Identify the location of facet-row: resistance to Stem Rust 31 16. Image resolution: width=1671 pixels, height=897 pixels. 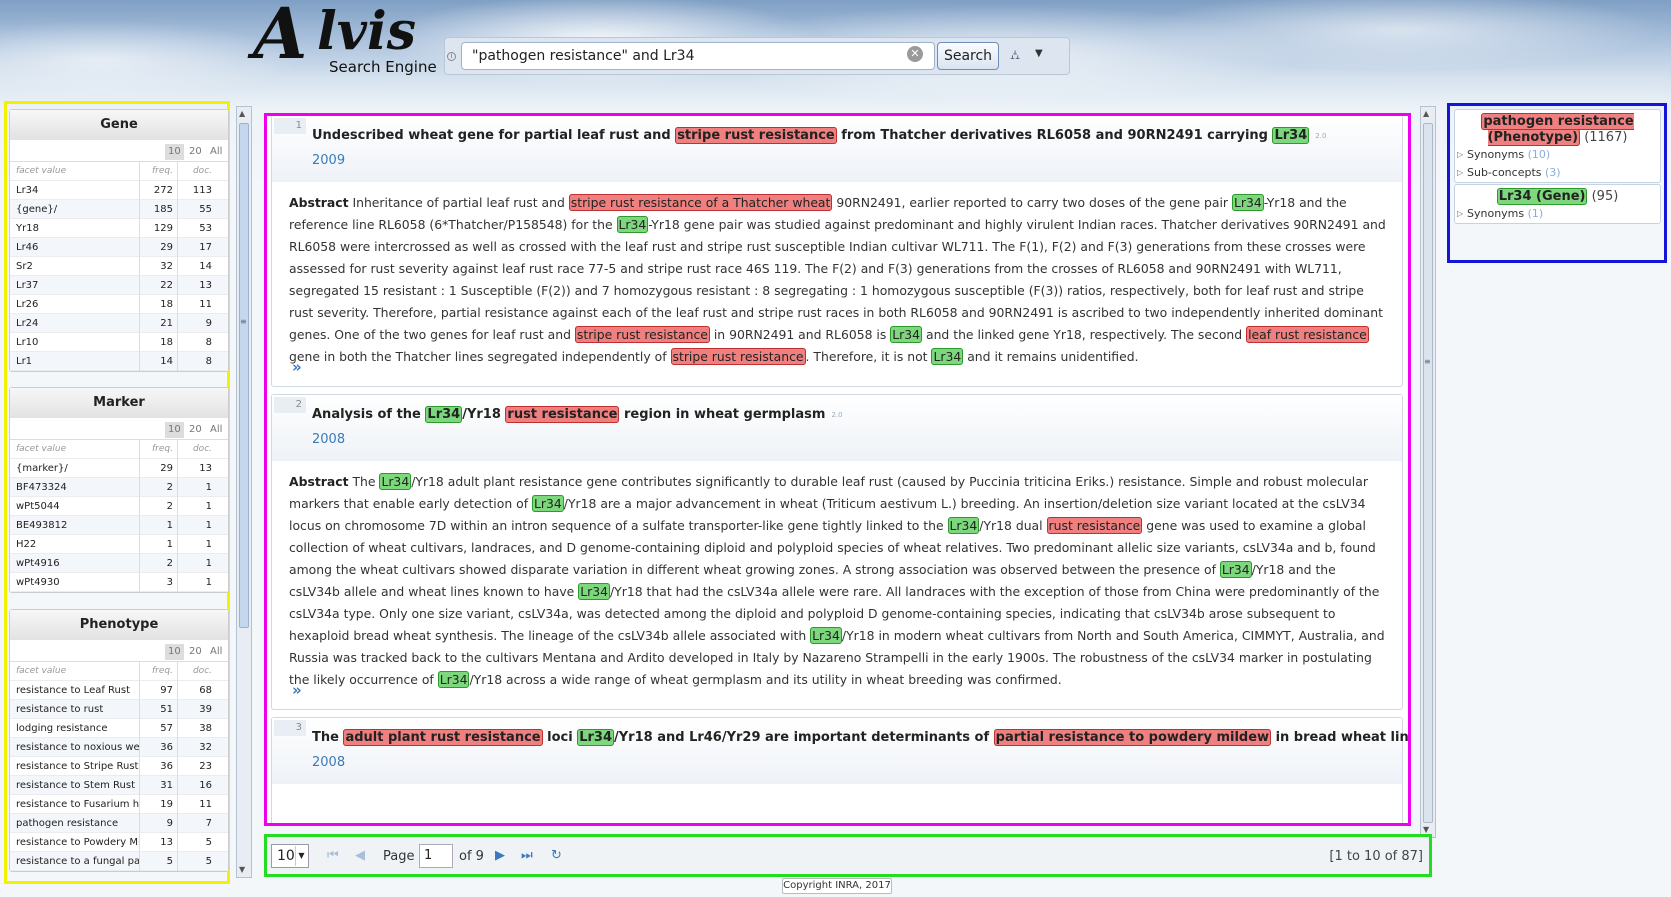
(119, 785).